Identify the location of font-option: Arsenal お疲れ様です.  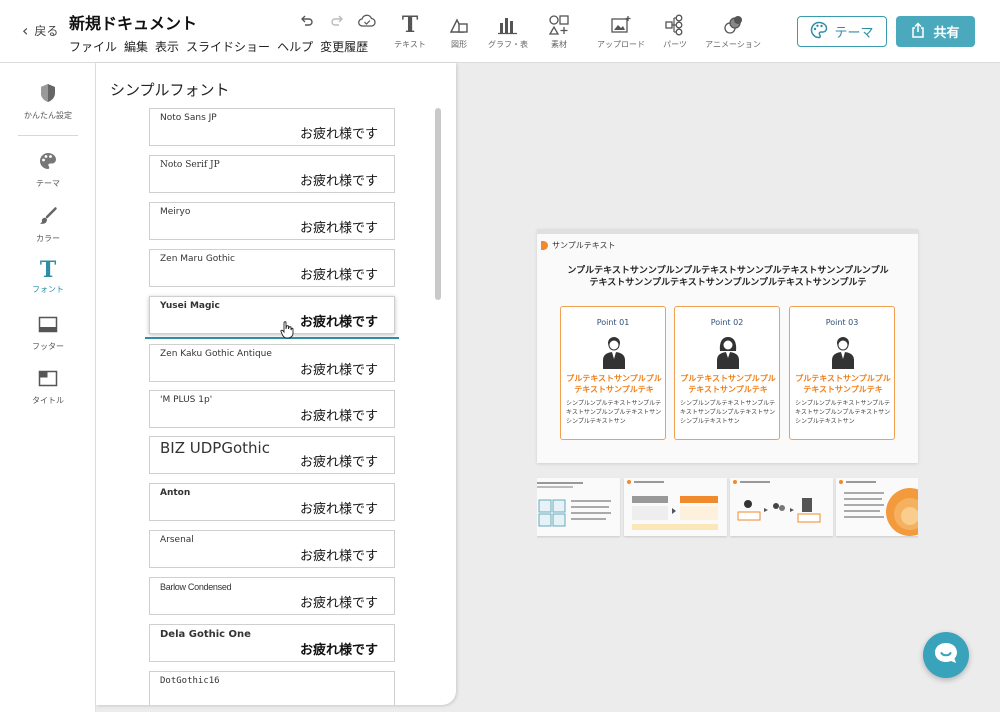
(272, 549).